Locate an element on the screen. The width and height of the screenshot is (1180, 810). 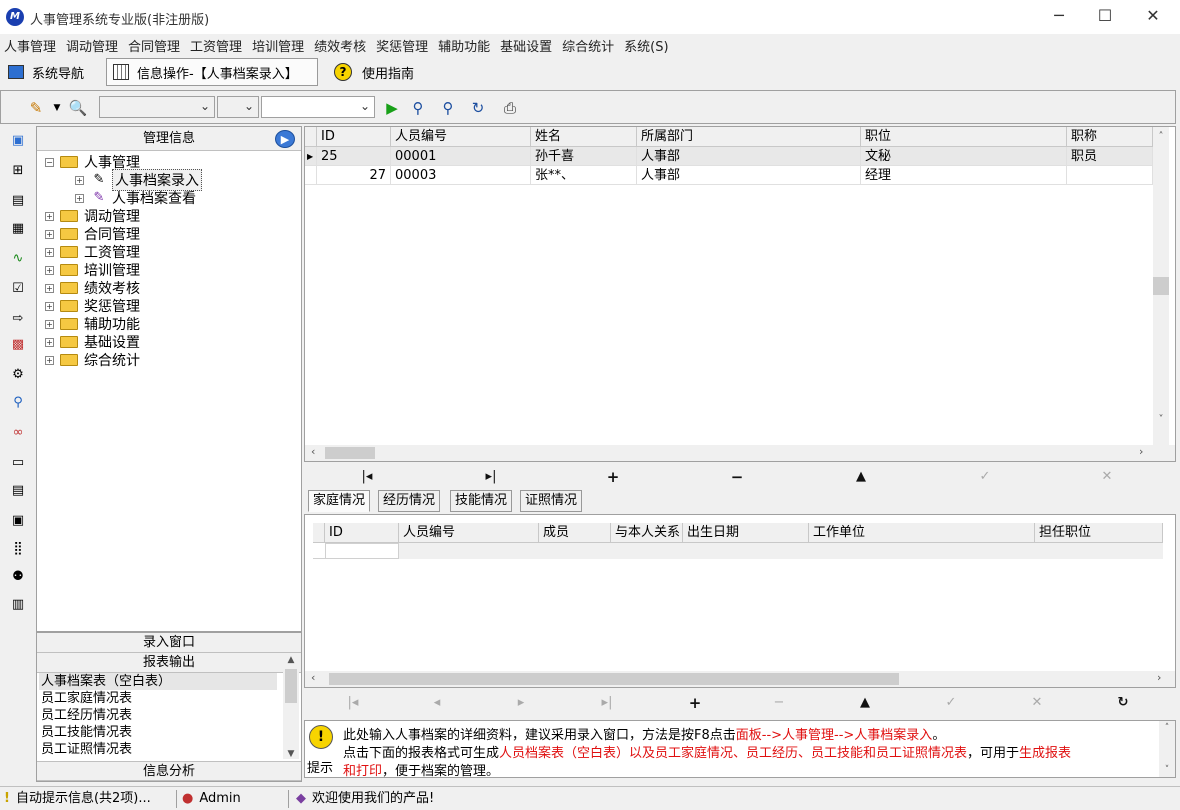
cell-title: 职员 is located at coordinates (1110, 156).